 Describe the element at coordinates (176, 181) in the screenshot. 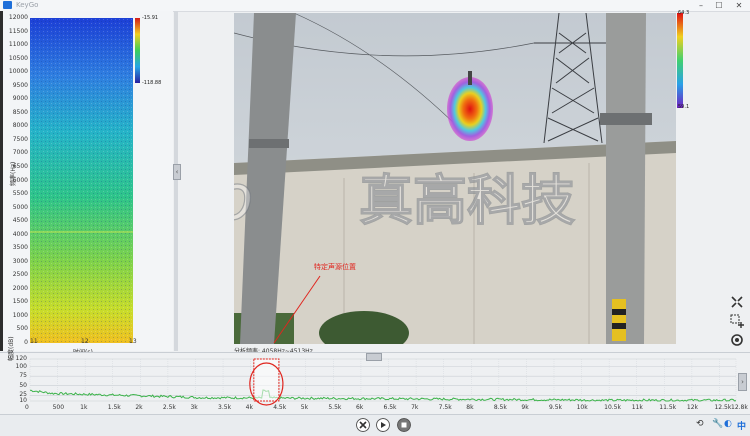

I see `panel-divider` at that location.